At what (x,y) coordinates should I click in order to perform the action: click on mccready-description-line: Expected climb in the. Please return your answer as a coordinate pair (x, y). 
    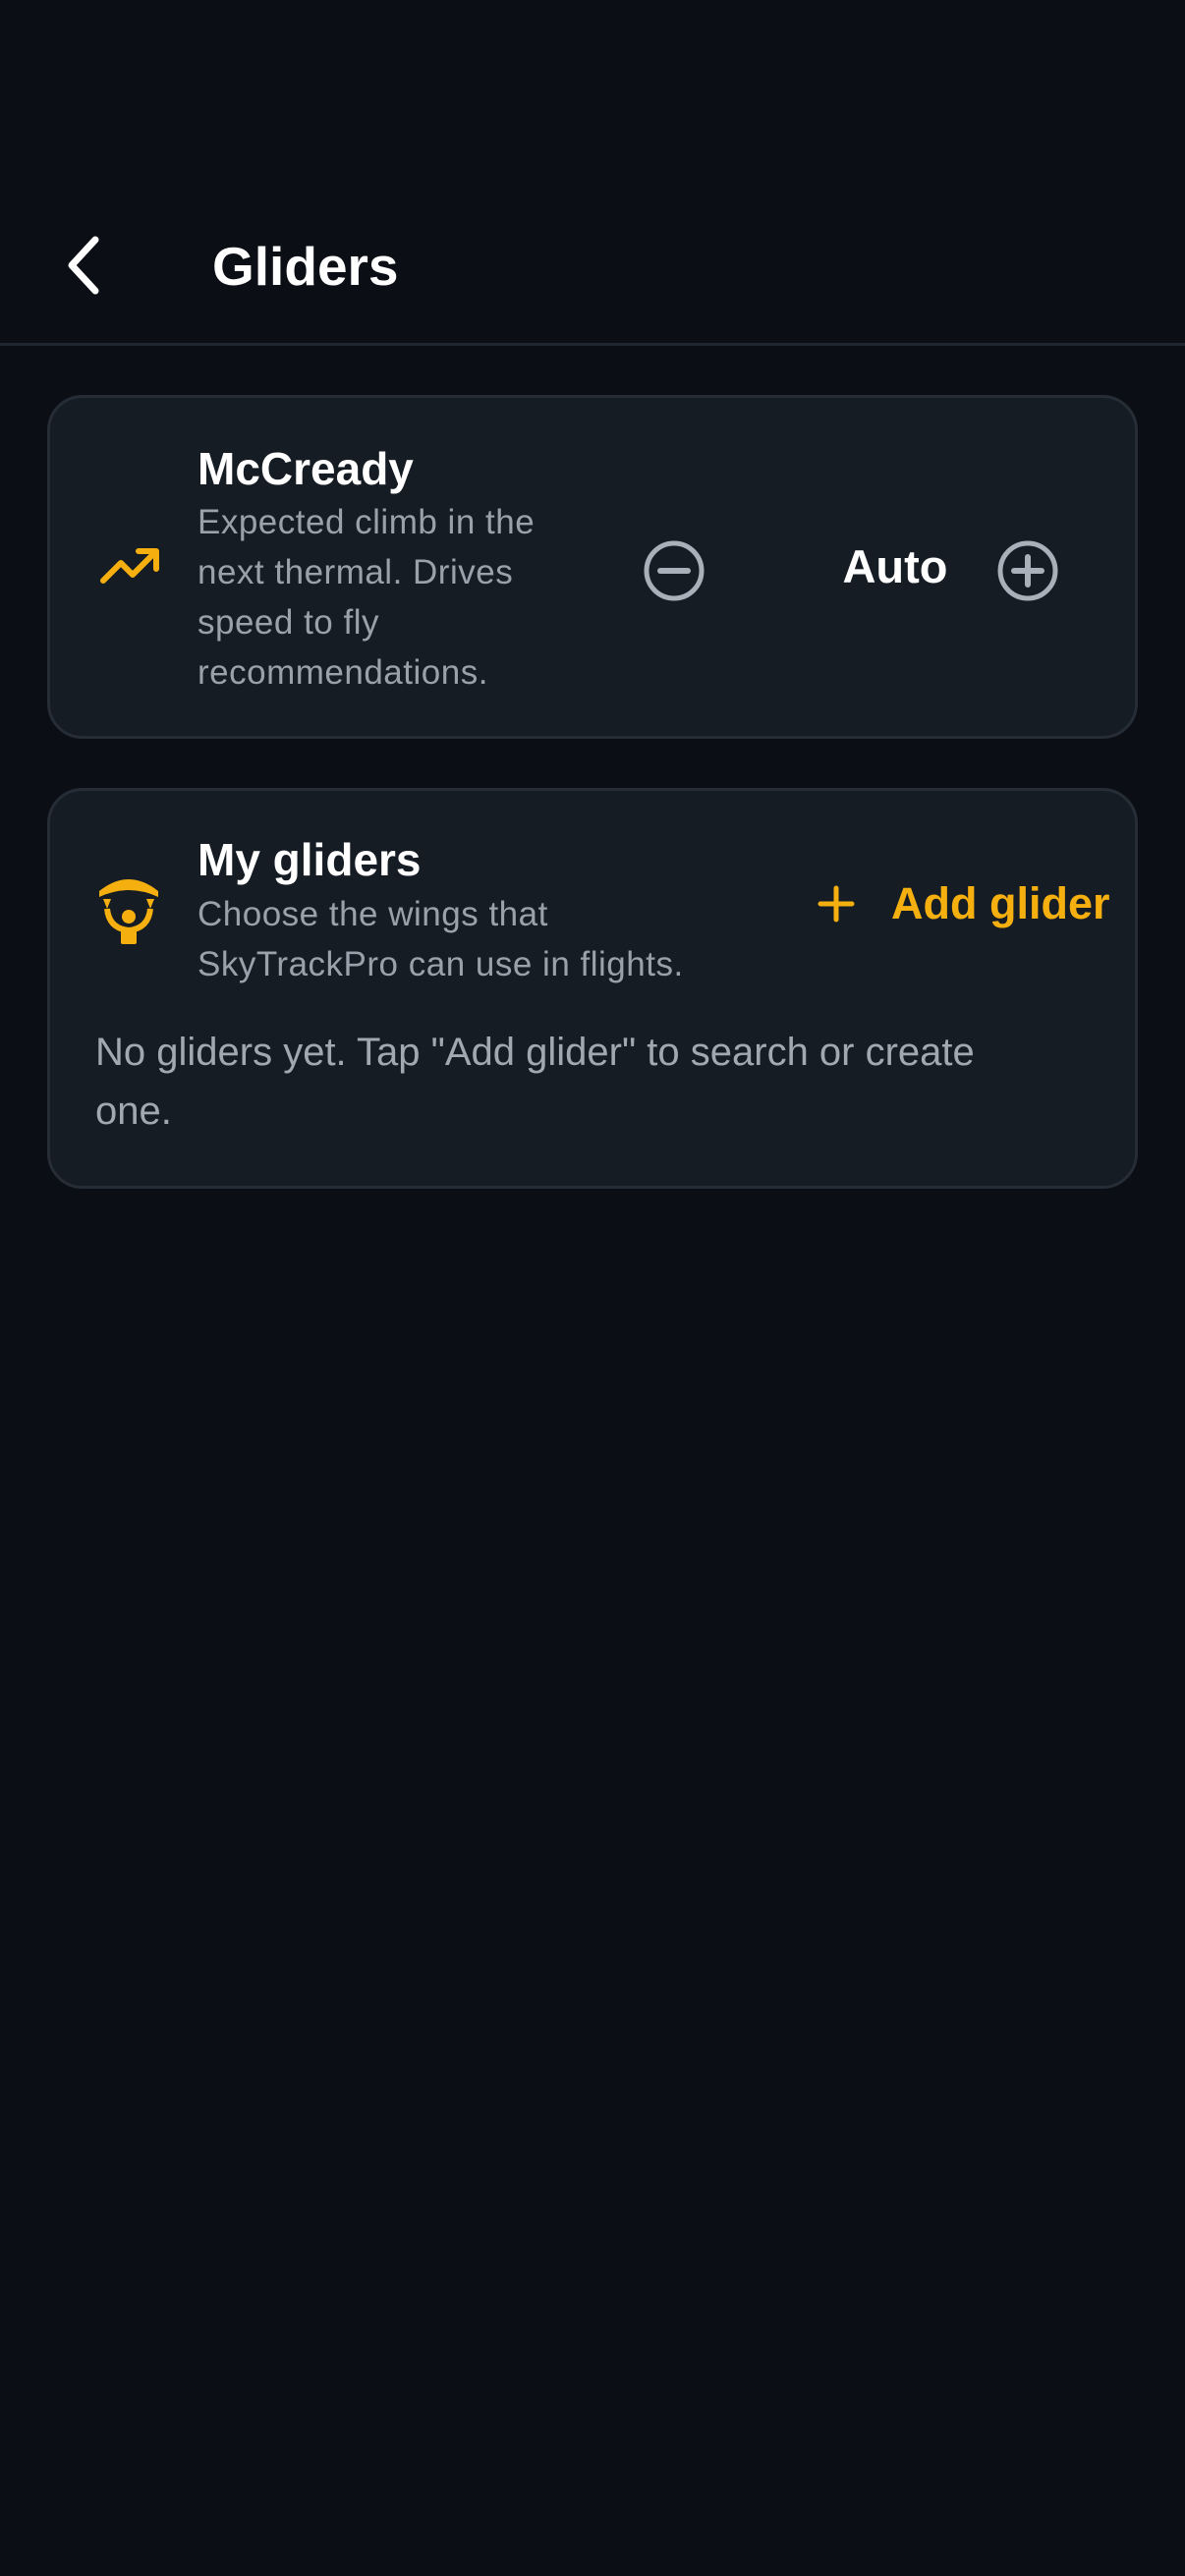
    Looking at the image, I should click on (367, 522).